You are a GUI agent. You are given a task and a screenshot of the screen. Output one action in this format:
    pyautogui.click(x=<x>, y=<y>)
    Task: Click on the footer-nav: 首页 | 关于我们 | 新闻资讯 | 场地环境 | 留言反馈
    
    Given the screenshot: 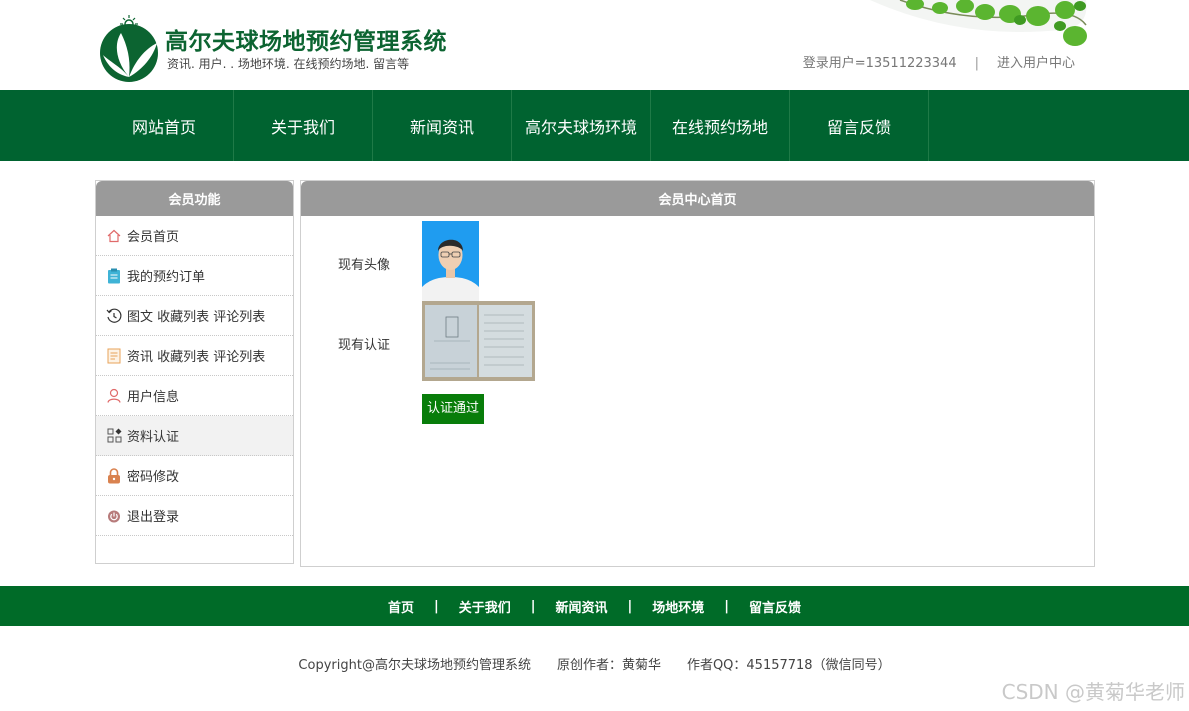 What is the action you would take?
    pyautogui.click(x=594, y=606)
    